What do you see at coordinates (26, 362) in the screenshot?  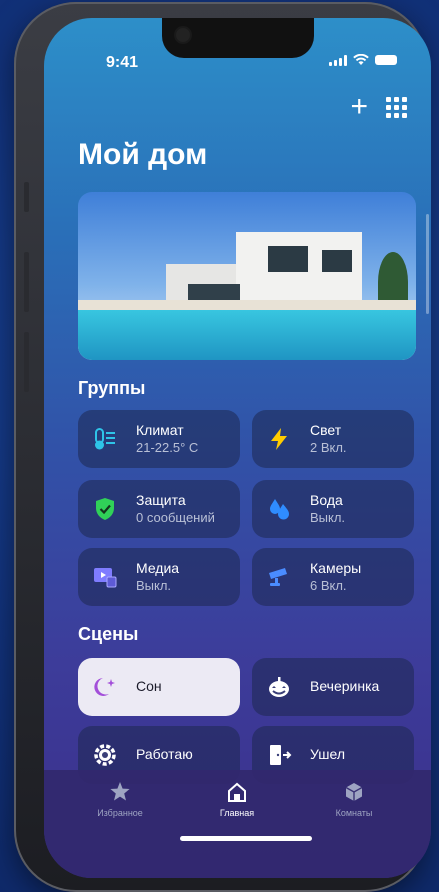 I see `volume-down-button` at bounding box center [26, 362].